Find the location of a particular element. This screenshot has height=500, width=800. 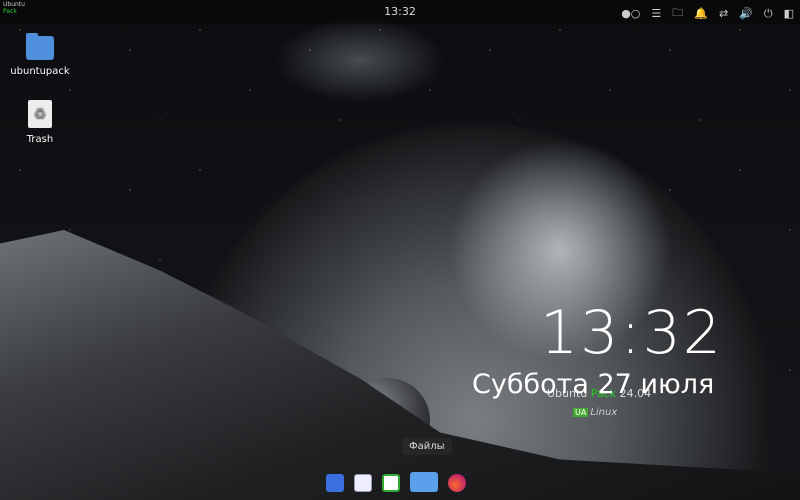

linux-badge: UA is located at coordinates (581, 412).